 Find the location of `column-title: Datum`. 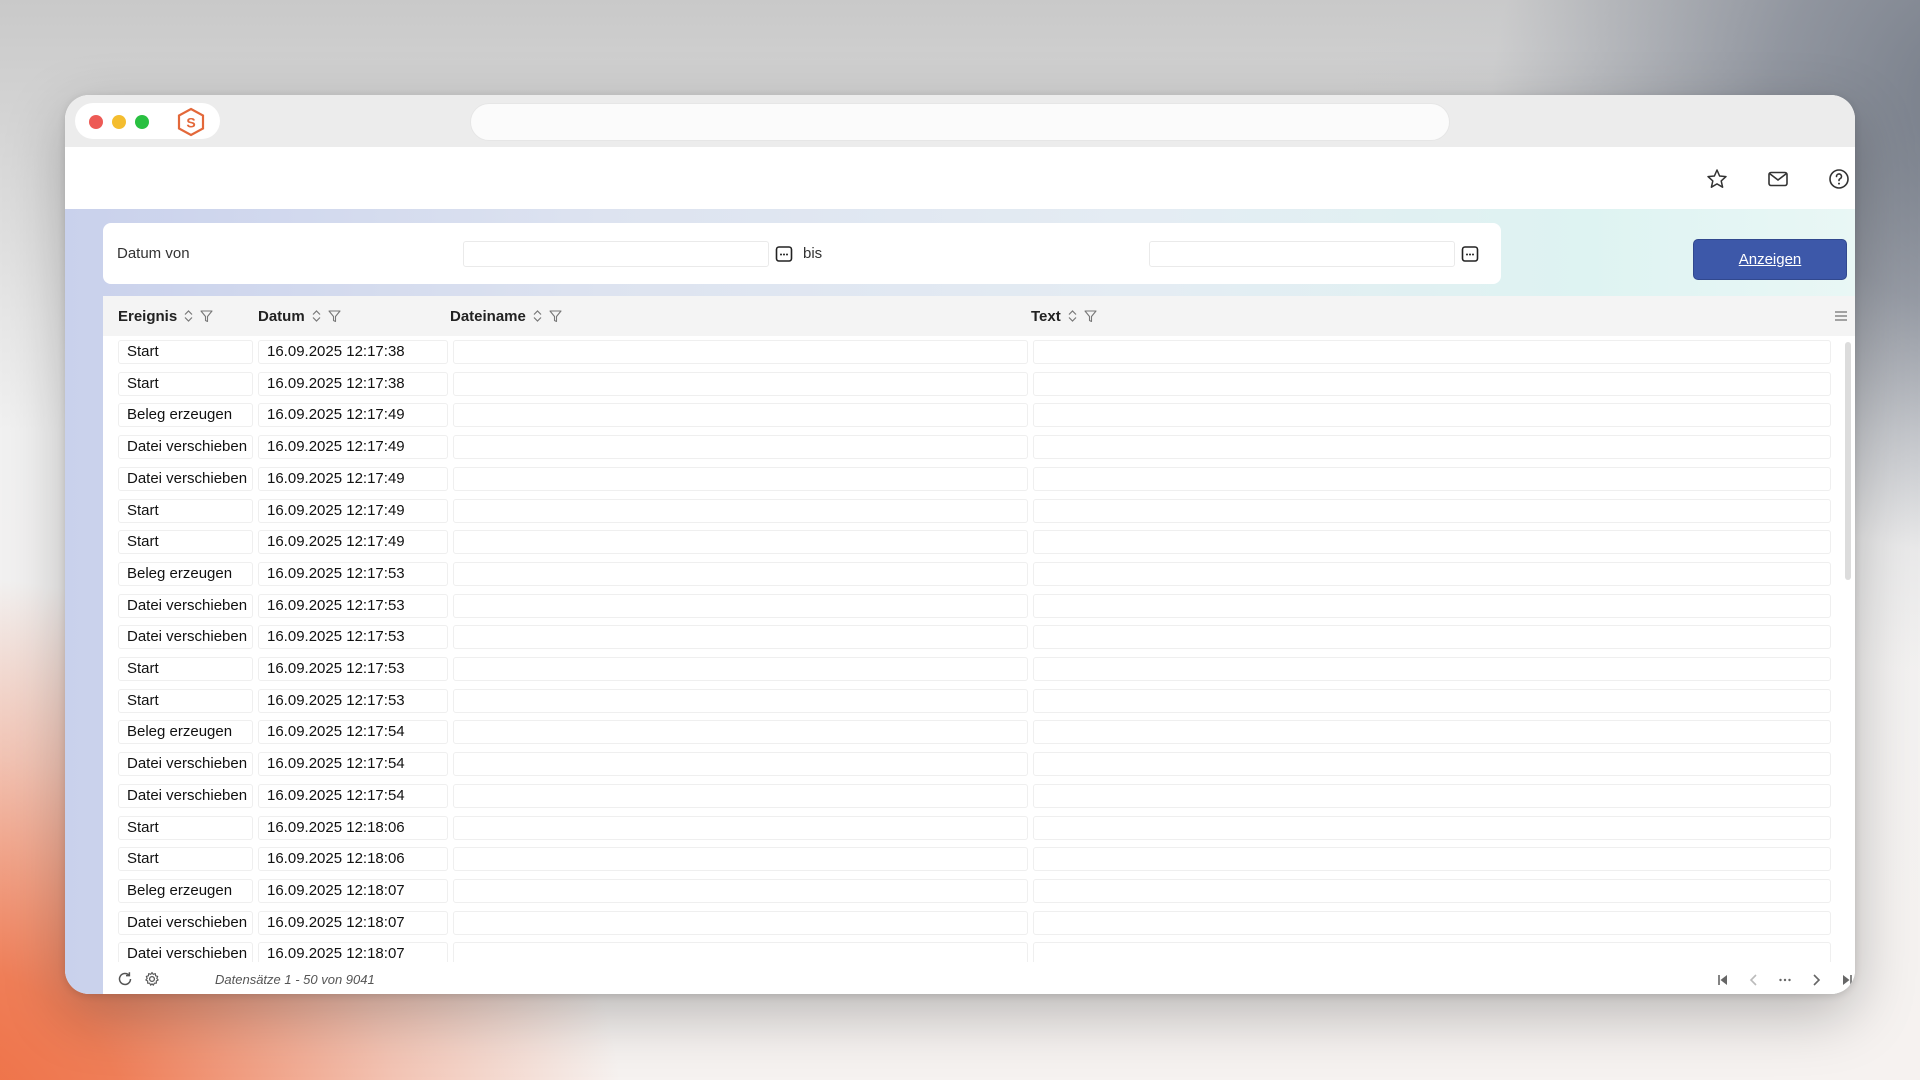

column-title: Datum is located at coordinates (281, 316).